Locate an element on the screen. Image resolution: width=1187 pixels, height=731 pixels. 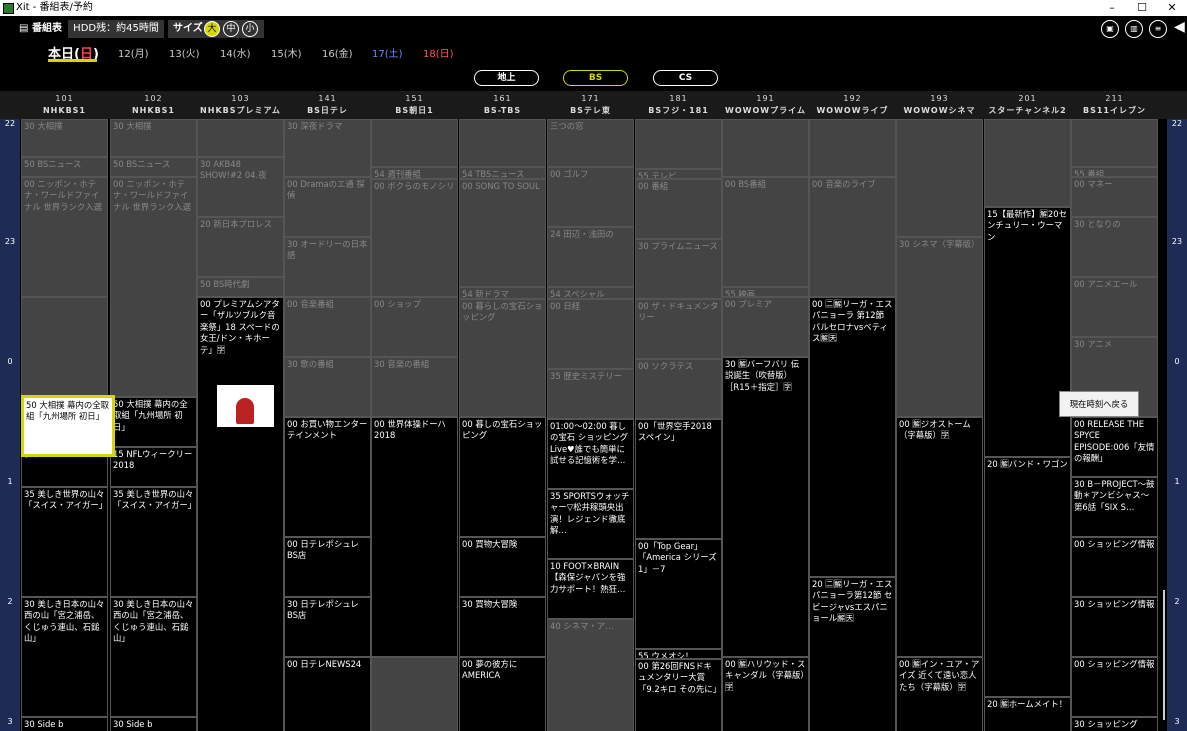
program-cell: 00 夢の彼方にAMERICA is located at coordinates (502, 694).